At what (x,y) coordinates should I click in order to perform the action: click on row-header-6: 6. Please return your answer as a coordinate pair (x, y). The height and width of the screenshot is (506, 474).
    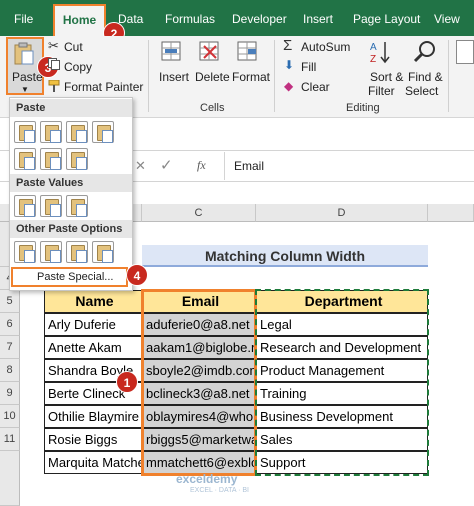
    Looking at the image, I should click on (10, 324).